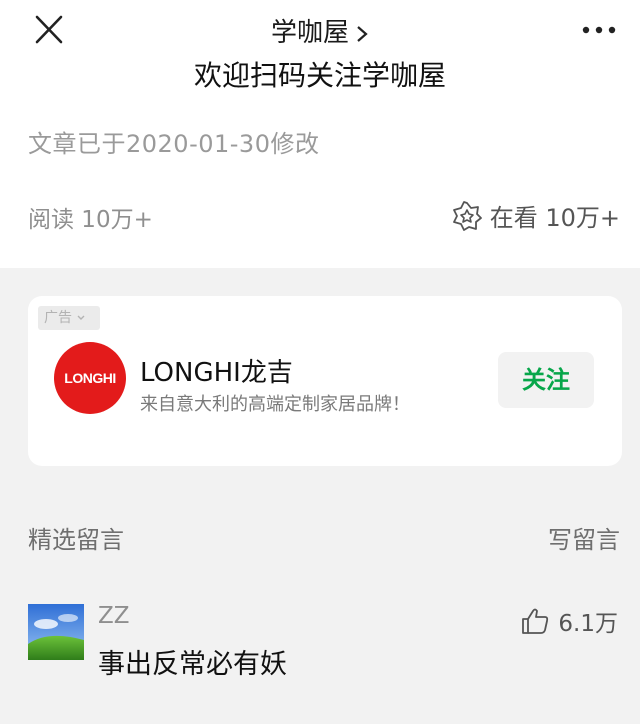 The image size is (640, 724). Describe the element at coordinates (554, 218) in the screenshot. I see `watching-count: 在看 10万+` at that location.